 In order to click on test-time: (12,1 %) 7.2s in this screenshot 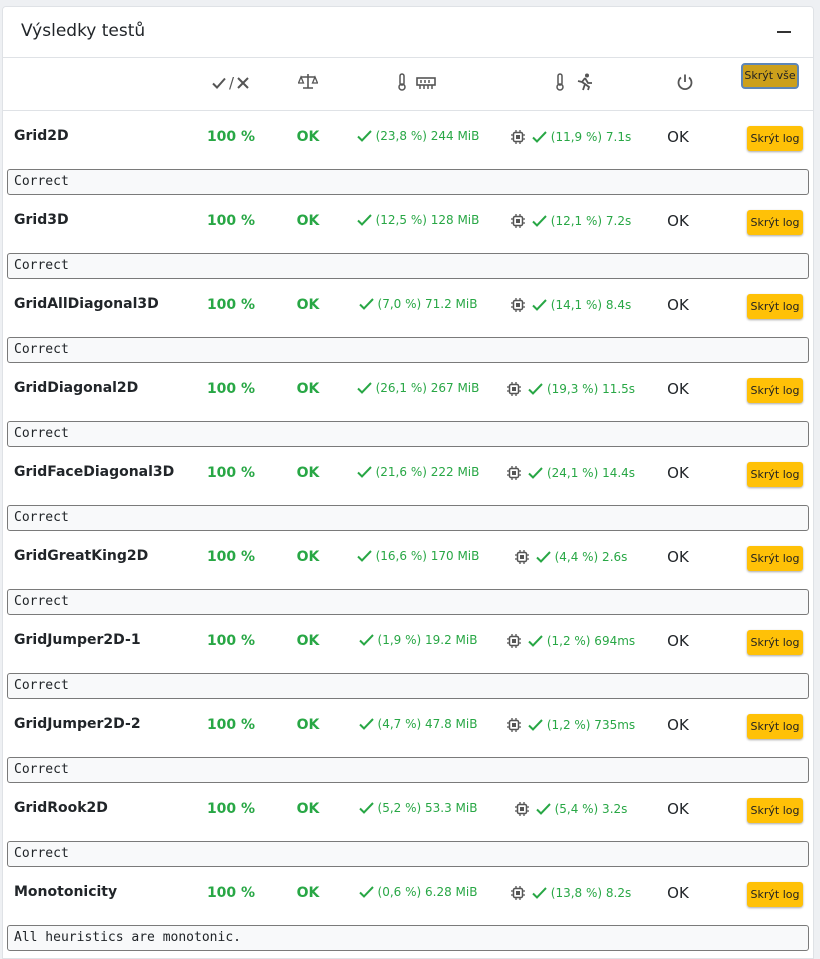, I will do `click(570, 221)`.